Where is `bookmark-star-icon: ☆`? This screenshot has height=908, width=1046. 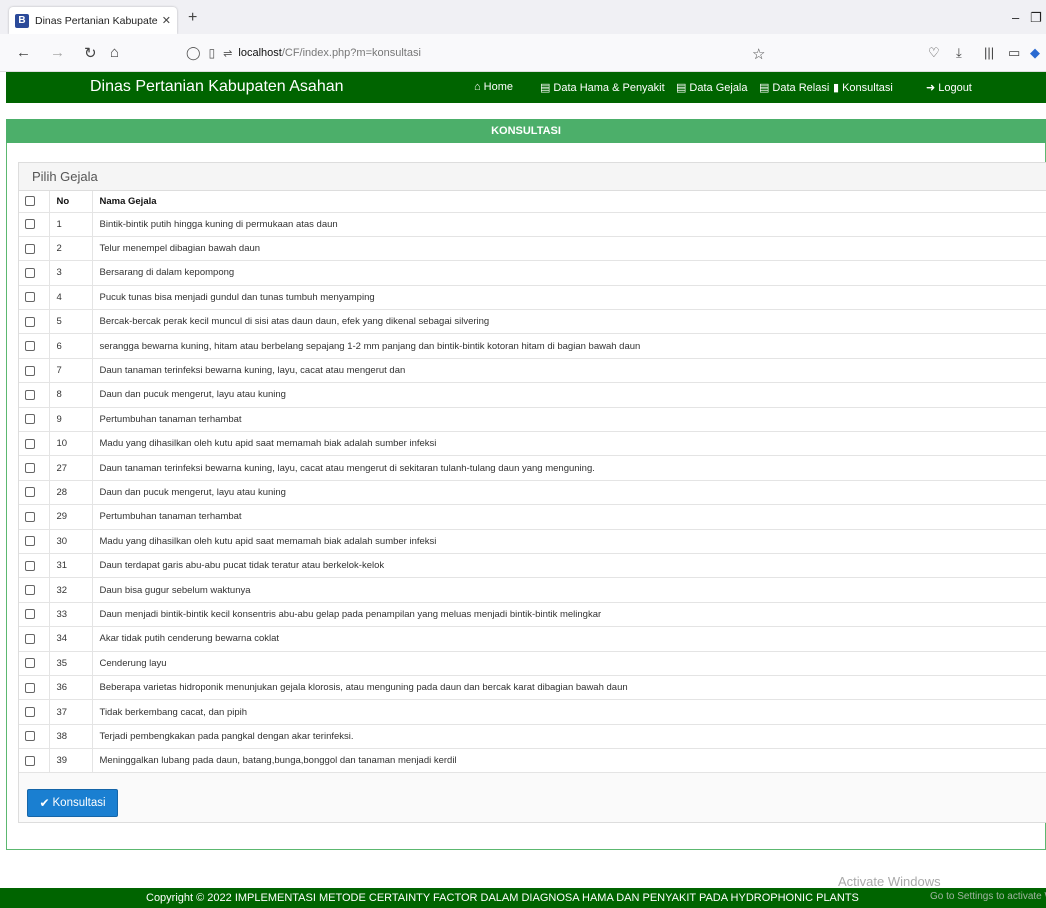
bookmark-star-icon: ☆ is located at coordinates (758, 54).